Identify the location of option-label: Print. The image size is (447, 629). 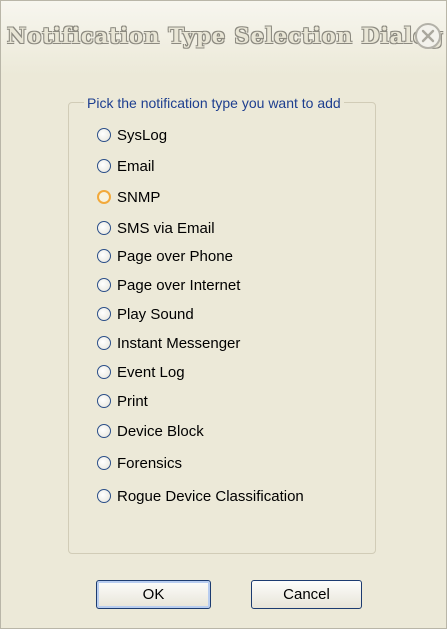
(132, 401).